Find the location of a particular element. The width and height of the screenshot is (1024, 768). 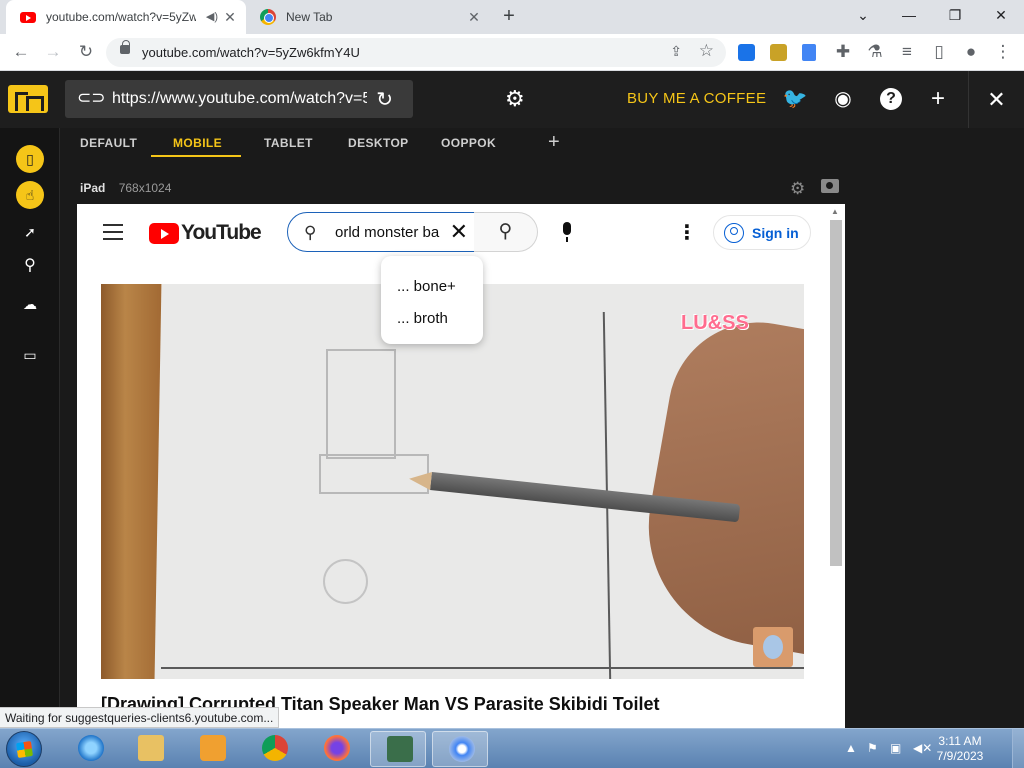

desktop-monitor-icon: ▭ is located at coordinates (30, 355).